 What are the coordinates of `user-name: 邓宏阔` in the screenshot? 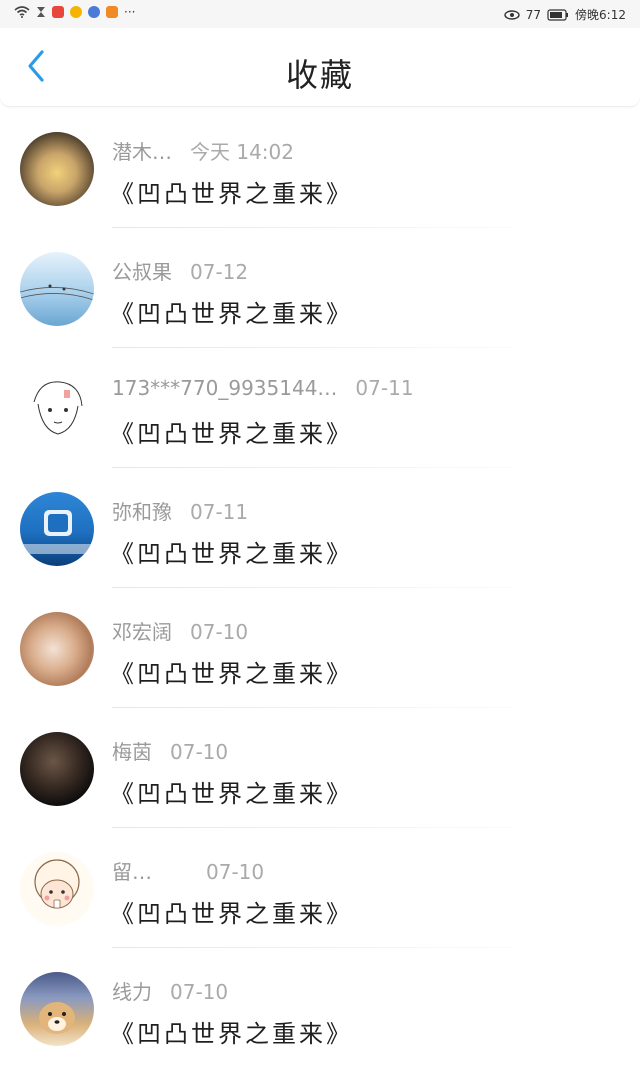 It's located at (142, 632).